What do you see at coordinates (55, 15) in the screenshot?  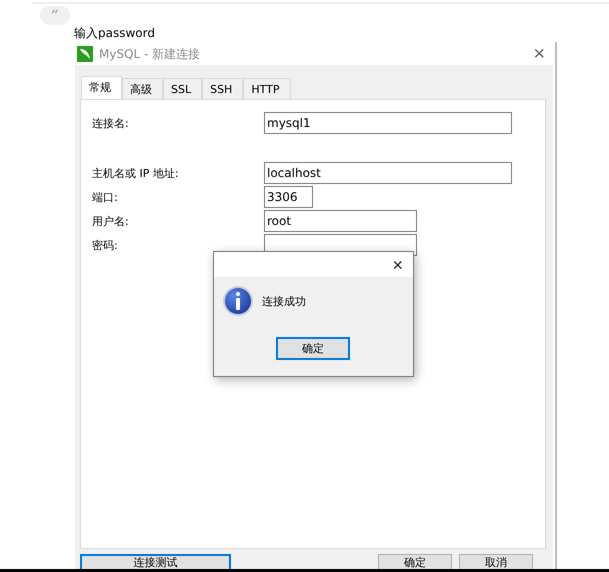 I see `quote-bubble: “` at bounding box center [55, 15].